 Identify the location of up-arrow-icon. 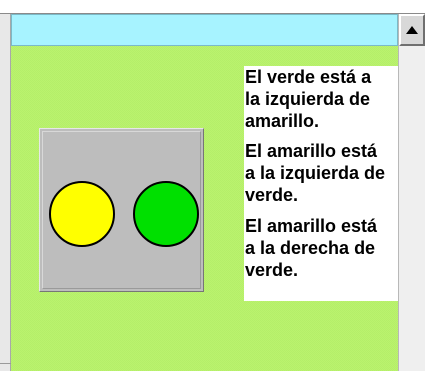
(412, 30).